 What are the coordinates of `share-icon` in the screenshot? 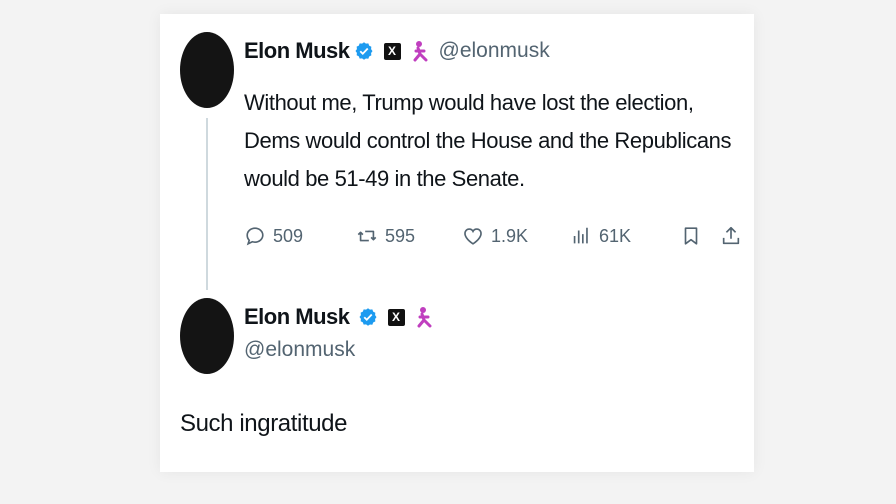 It's located at (731, 235).